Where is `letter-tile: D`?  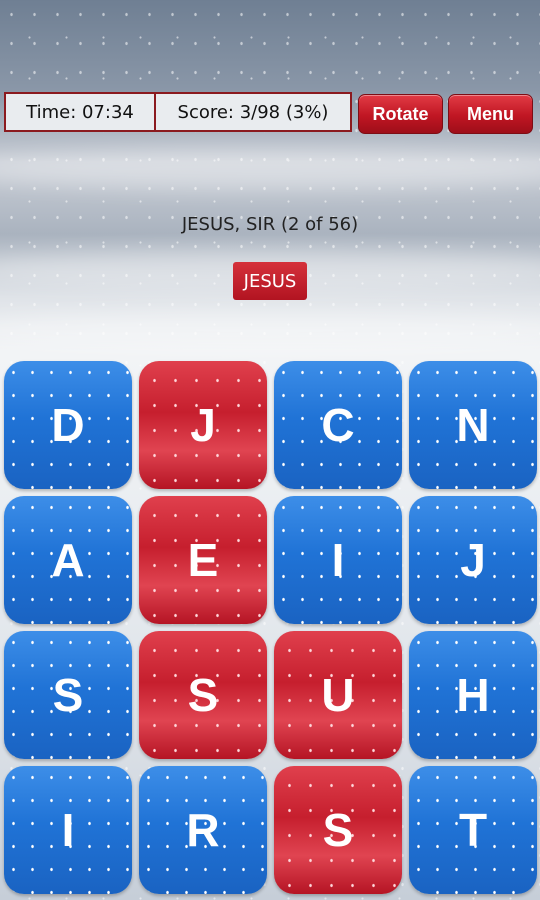
letter-tile: D is located at coordinates (68, 425).